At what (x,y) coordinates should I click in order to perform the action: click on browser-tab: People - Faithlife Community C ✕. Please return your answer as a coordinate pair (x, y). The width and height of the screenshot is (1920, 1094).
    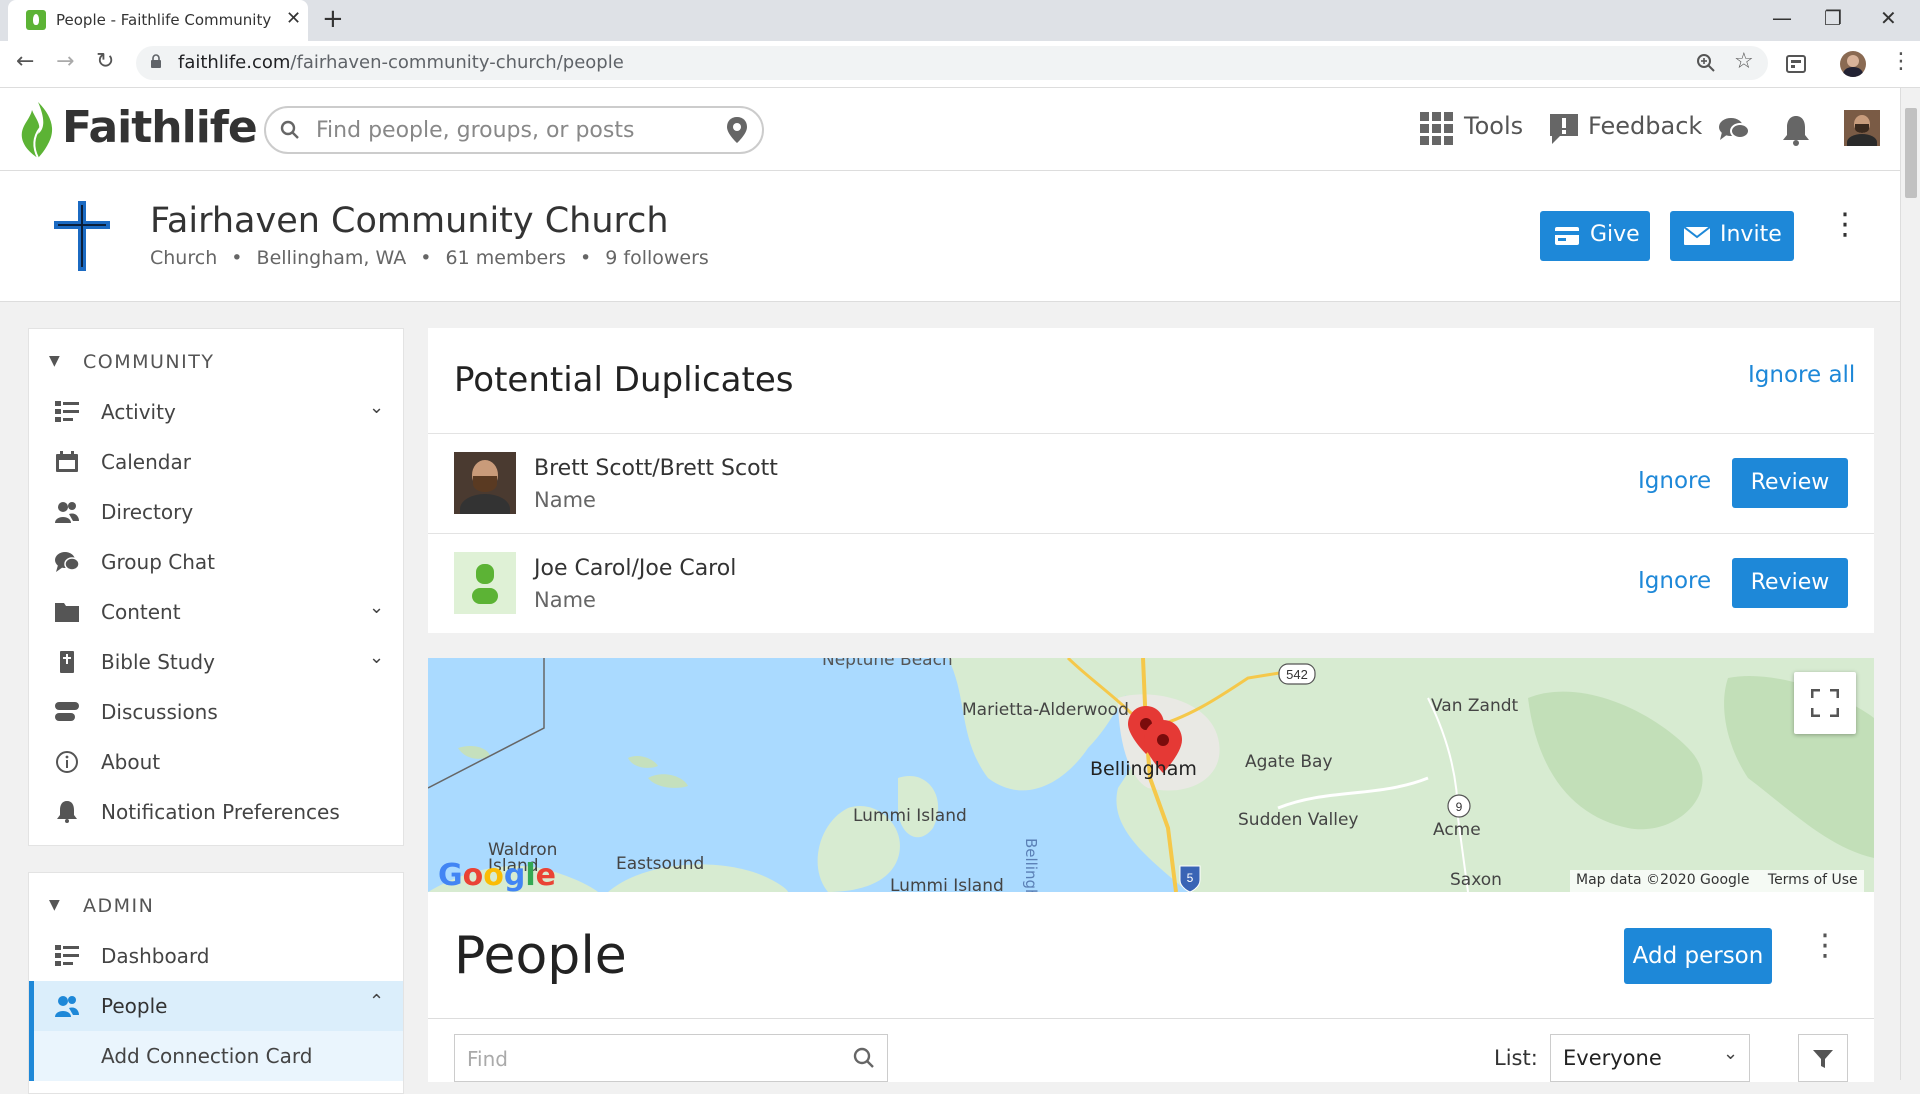
    Looking at the image, I should click on (158, 20).